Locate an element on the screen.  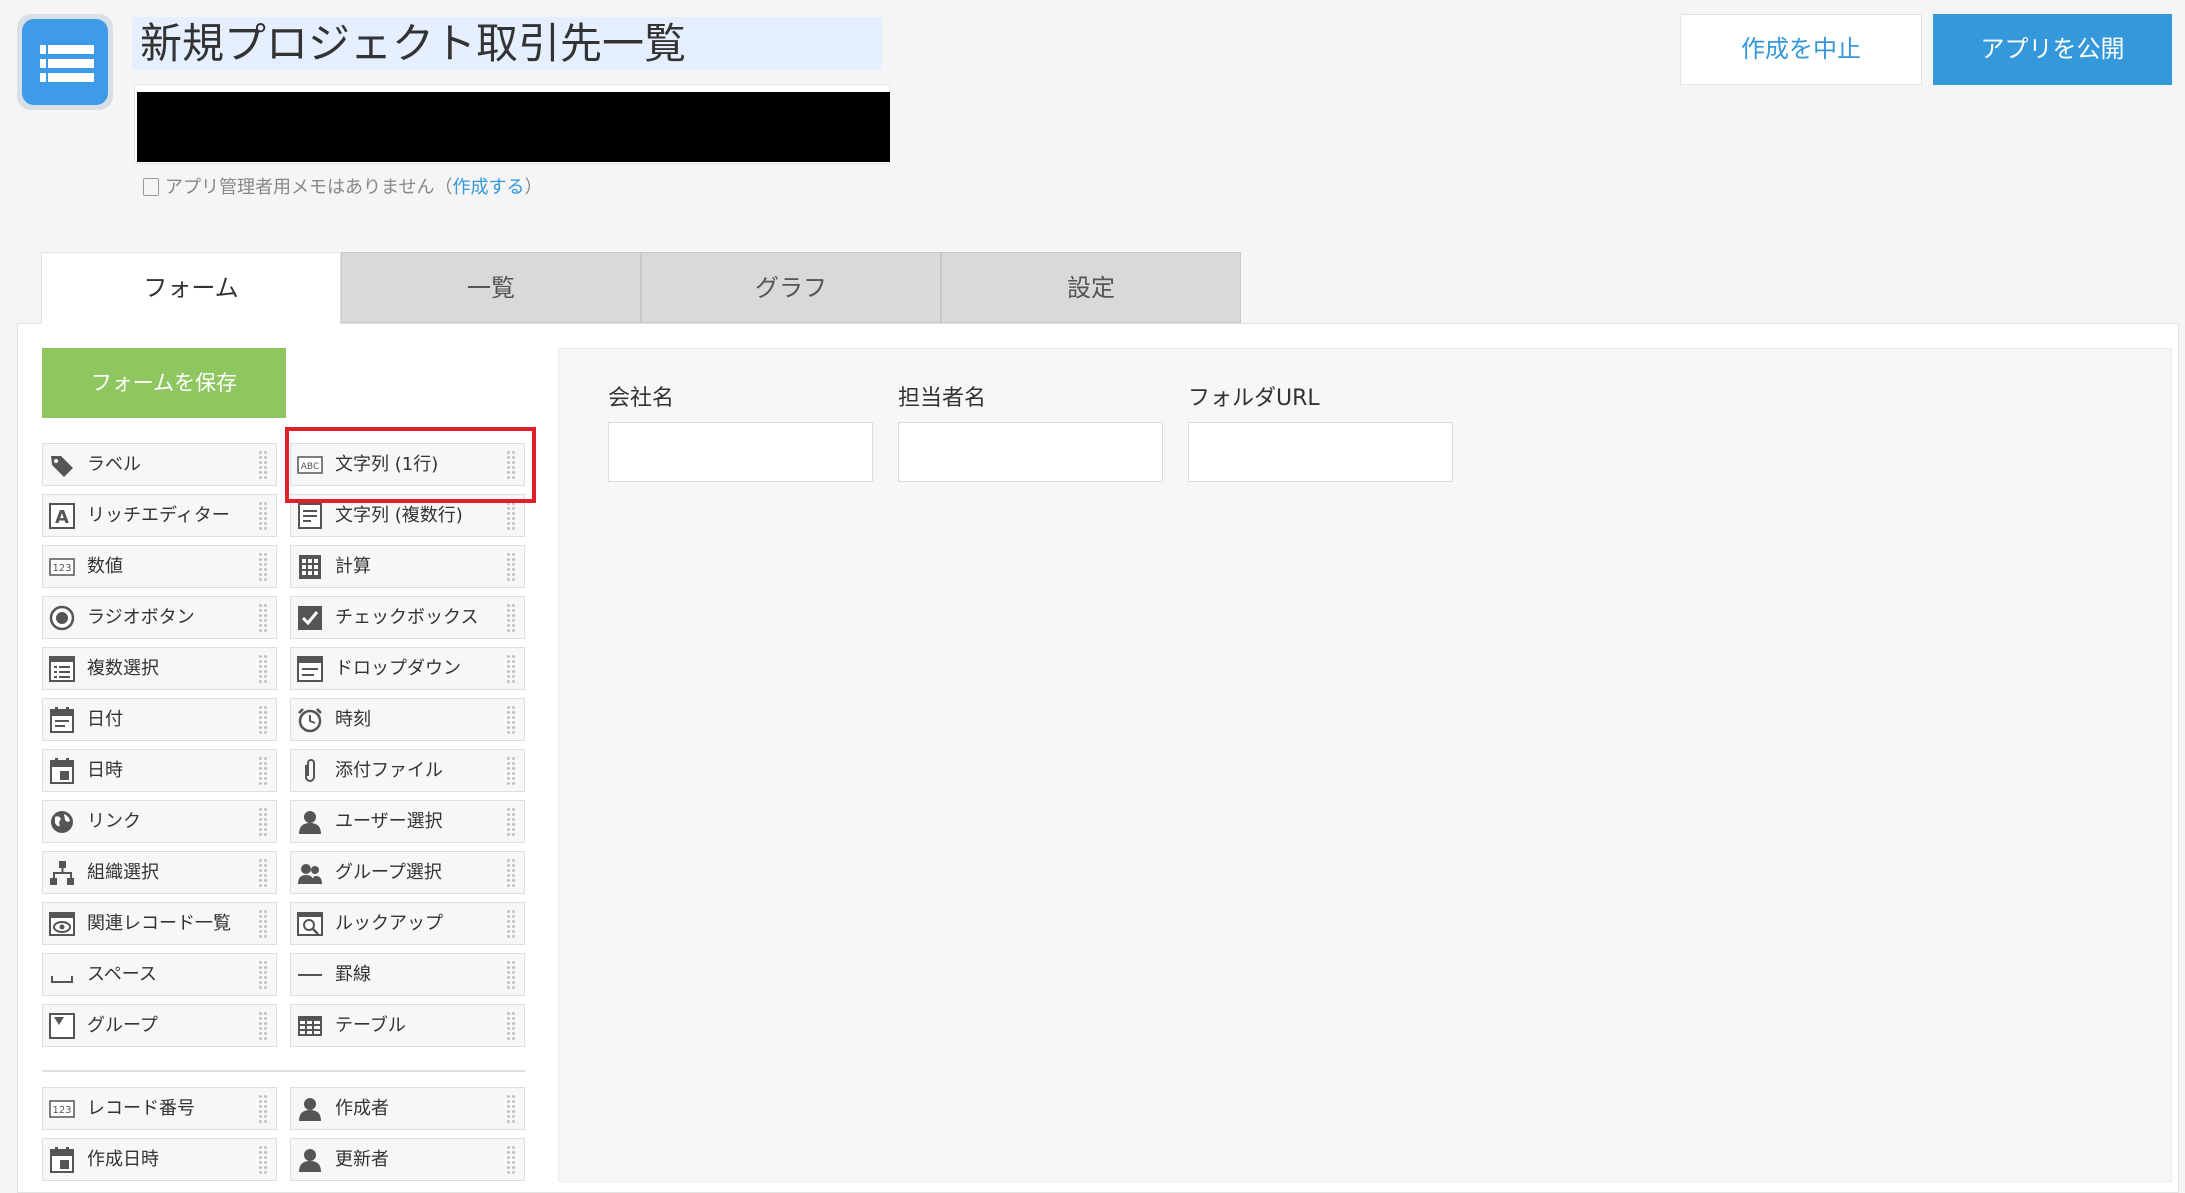
multi-select-icon is located at coordinates (62, 669).